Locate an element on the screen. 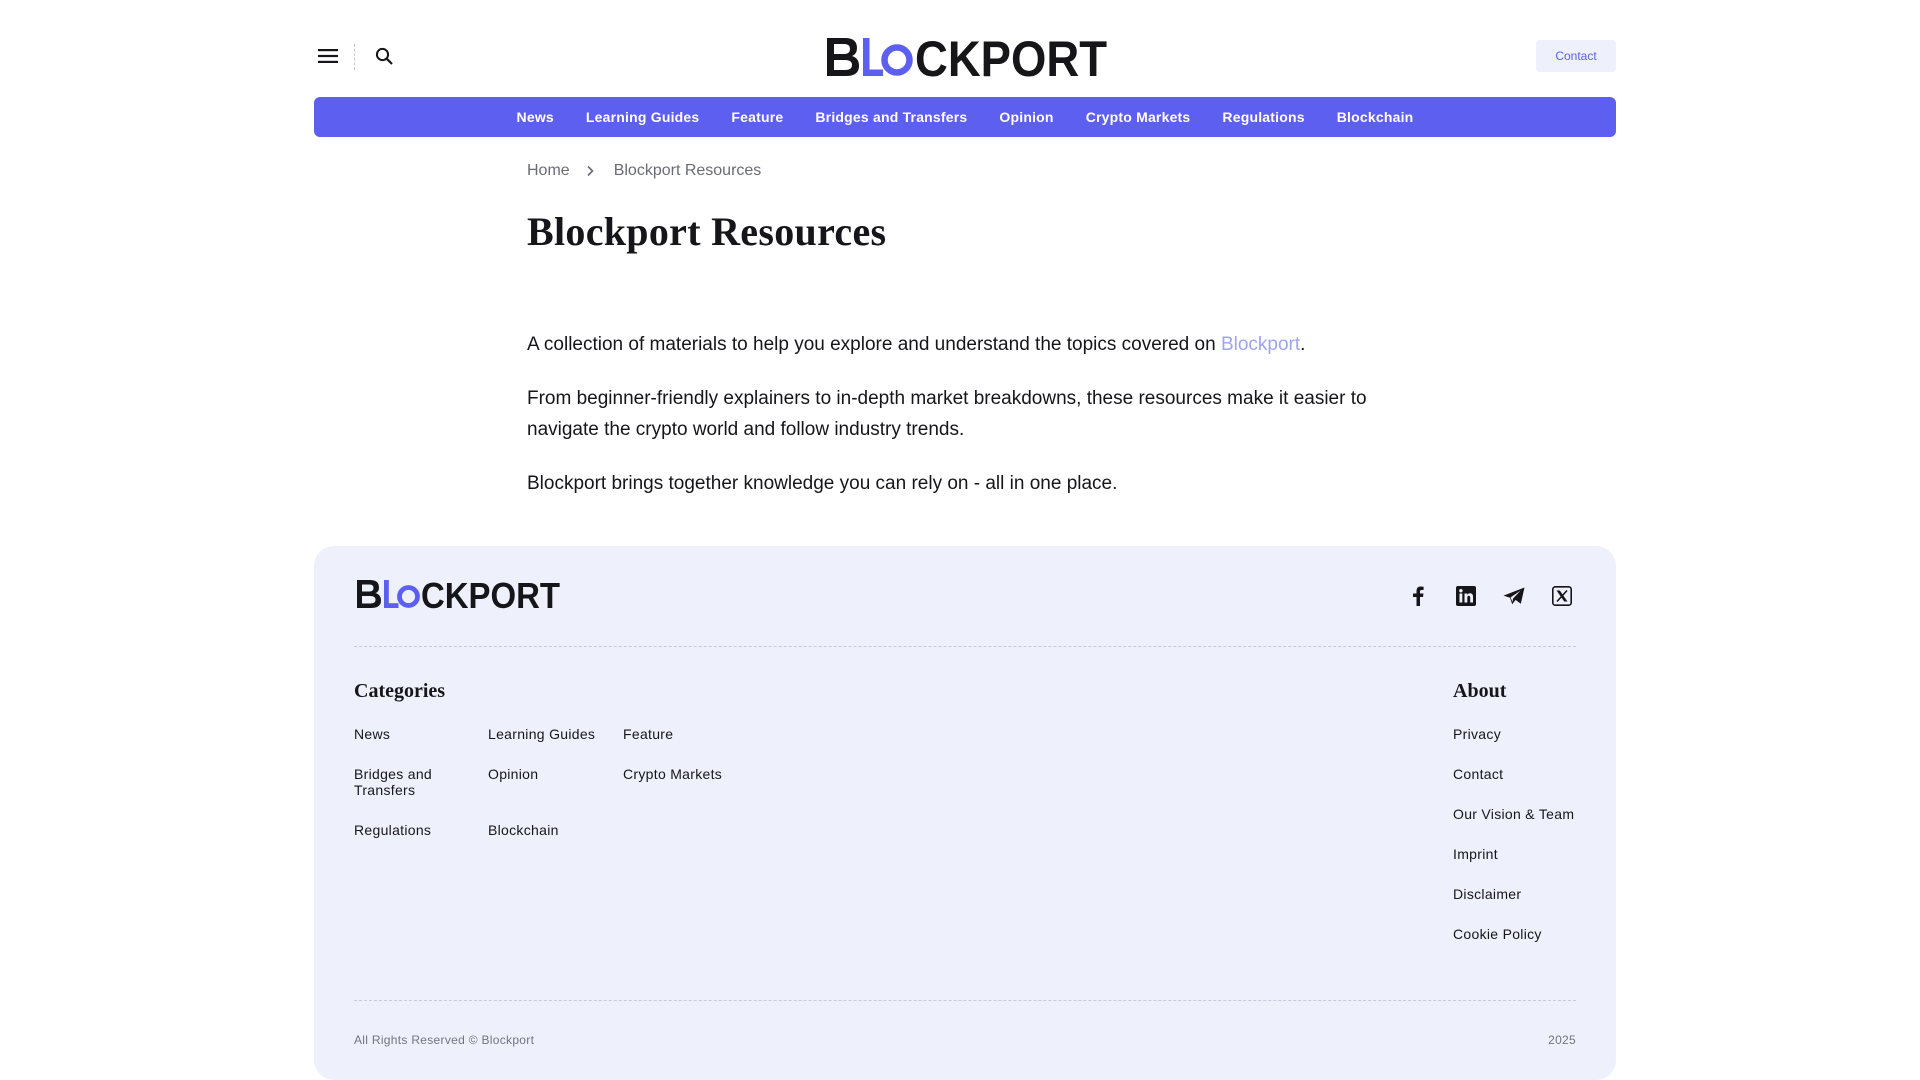 The width and height of the screenshot is (1920, 1080). site-header: CKPORT Contact is located at coordinates (965, 57).